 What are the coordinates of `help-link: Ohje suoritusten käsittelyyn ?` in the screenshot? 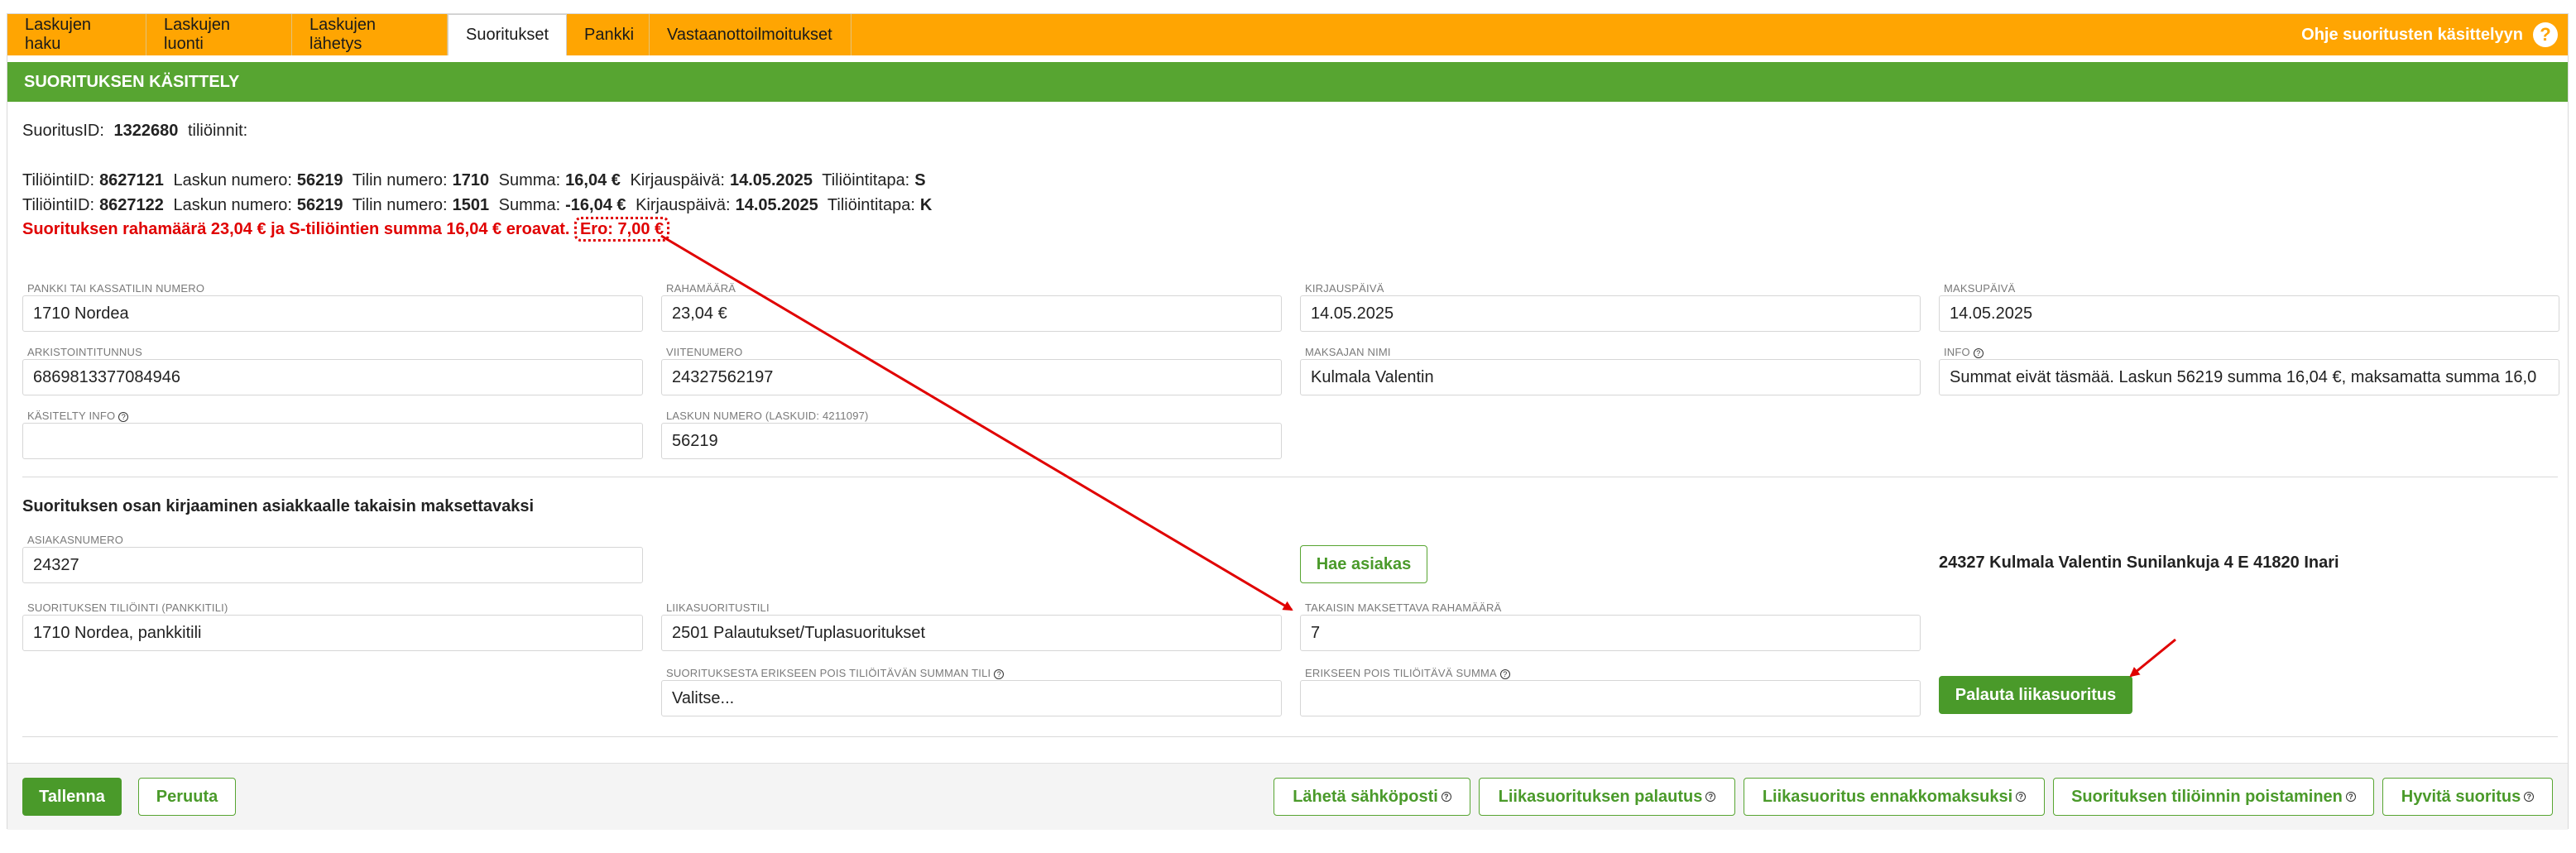 It's located at (2429, 35).